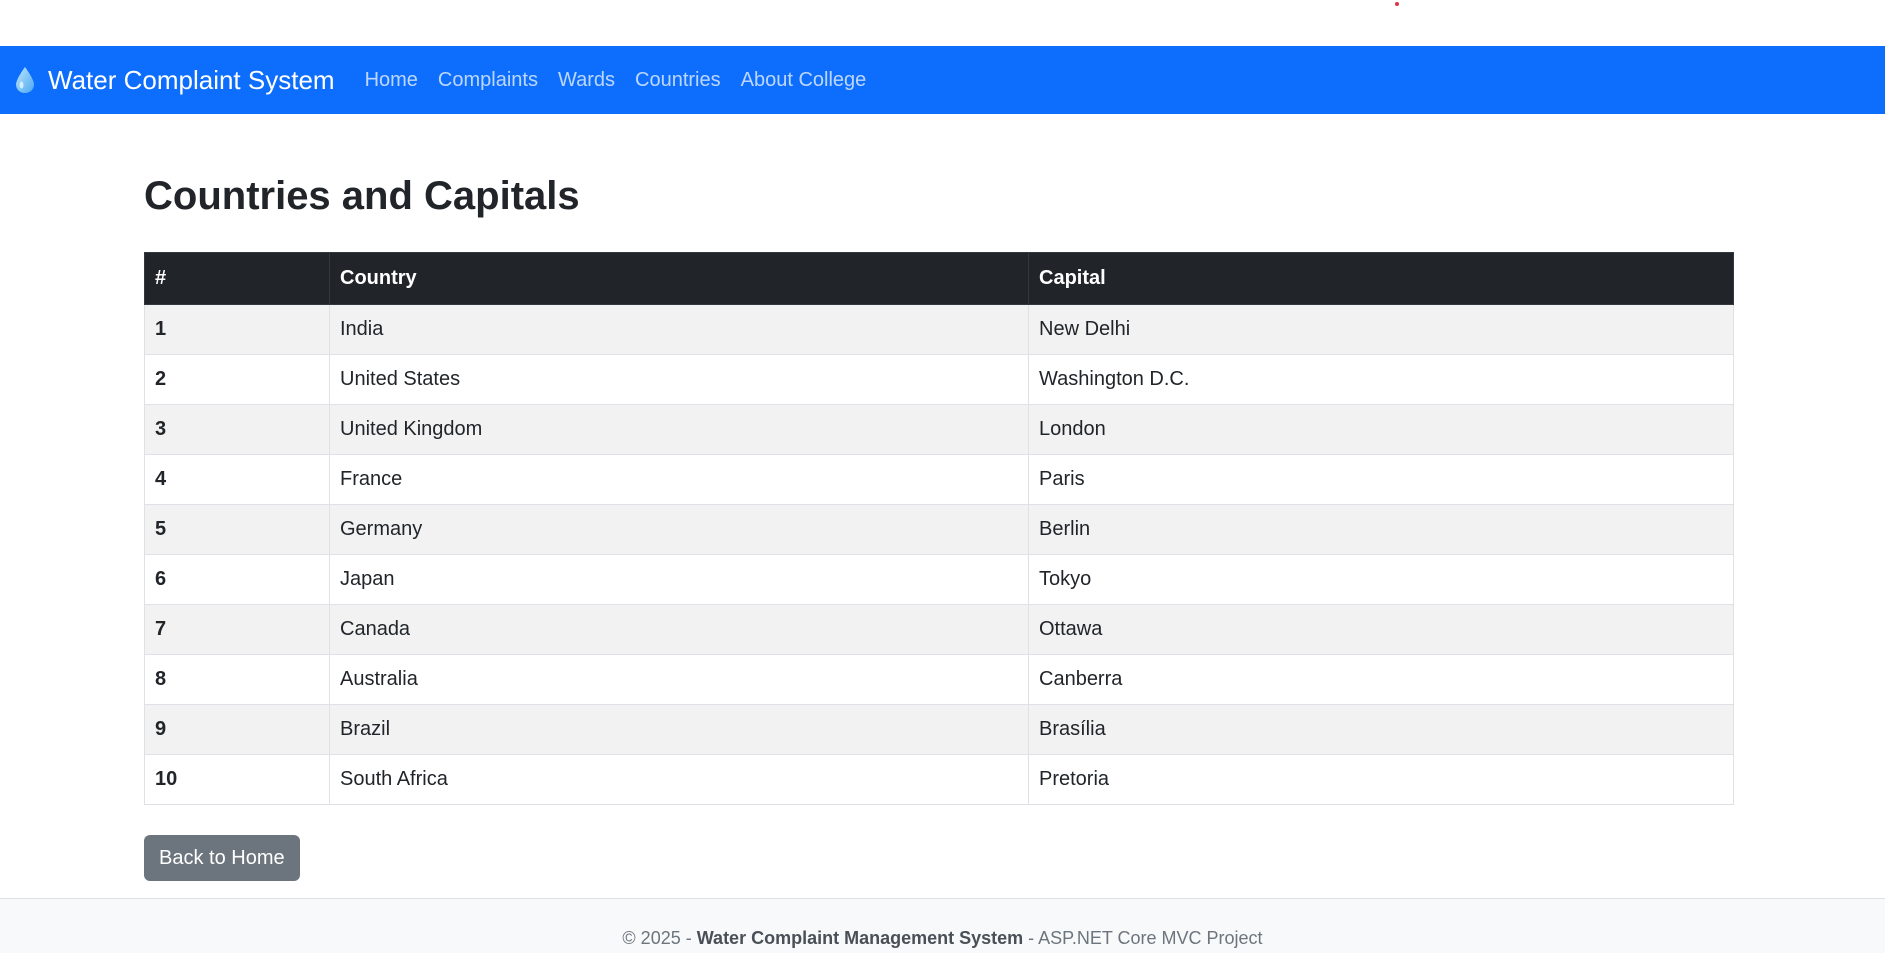 The image size is (1885, 953). Describe the element at coordinates (679, 629) in the screenshot. I see `row-country: Canada` at that location.